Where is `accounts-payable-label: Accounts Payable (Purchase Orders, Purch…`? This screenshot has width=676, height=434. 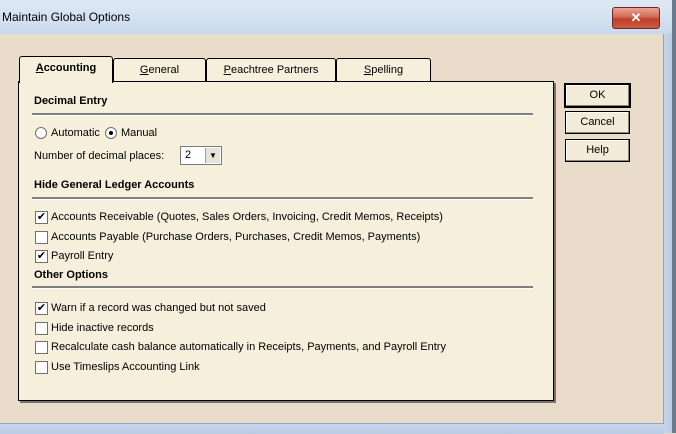
accounts-payable-label: Accounts Payable (Purchase Orders, Purch… is located at coordinates (235, 237).